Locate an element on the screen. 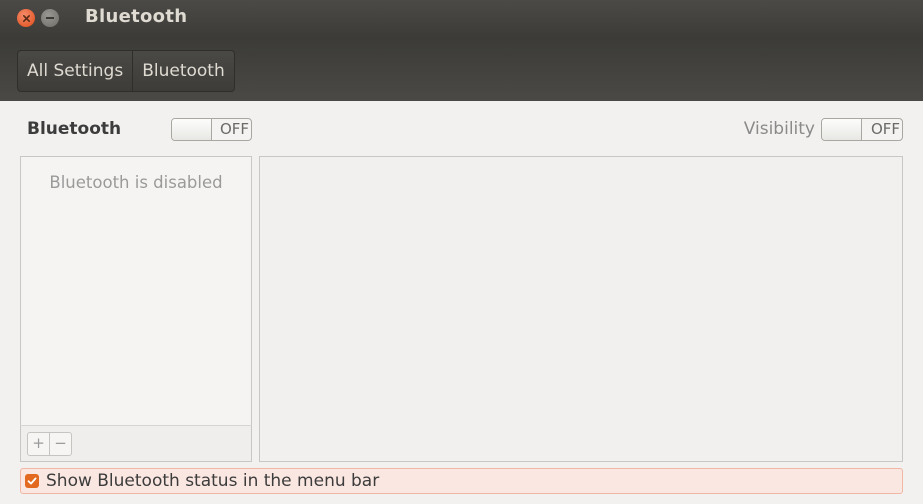 Image resolution: width=923 pixels, height=504 pixels. show-status-label: Show Bluetooth status in the menu bar is located at coordinates (213, 481).